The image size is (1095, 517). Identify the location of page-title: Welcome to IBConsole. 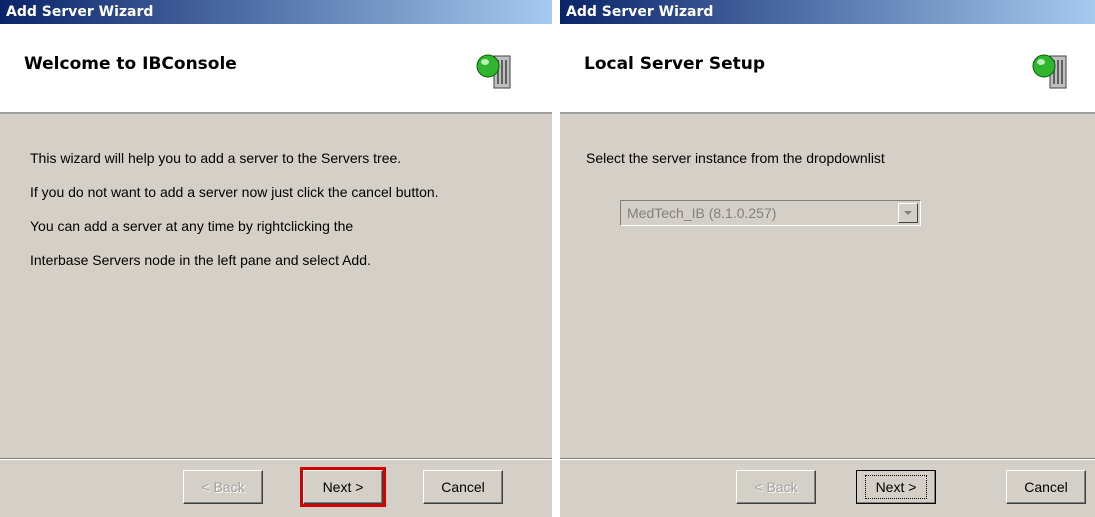
(130, 64).